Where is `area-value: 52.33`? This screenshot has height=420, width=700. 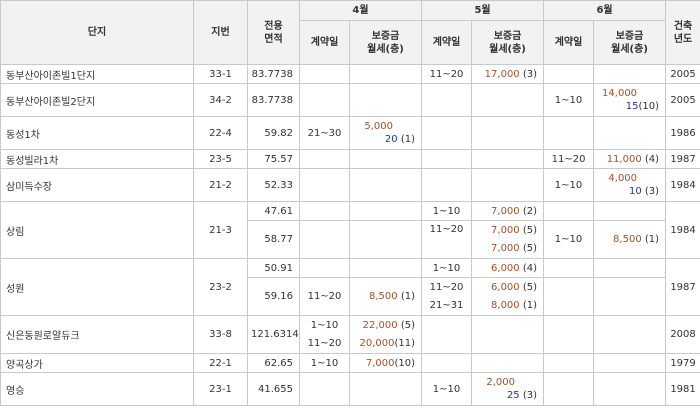 area-value: 52.33 is located at coordinates (273, 185).